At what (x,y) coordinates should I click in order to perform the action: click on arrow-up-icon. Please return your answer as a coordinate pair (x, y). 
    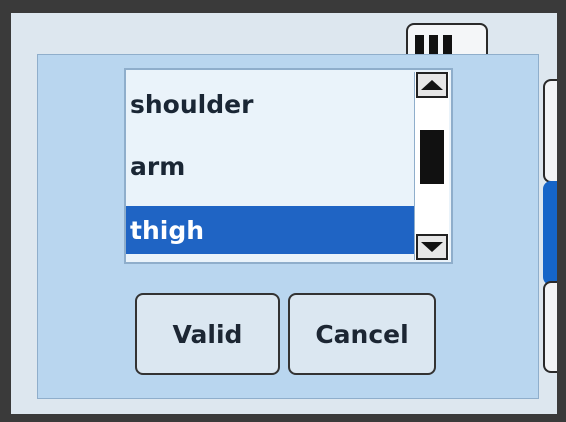
    Looking at the image, I should click on (432, 85).